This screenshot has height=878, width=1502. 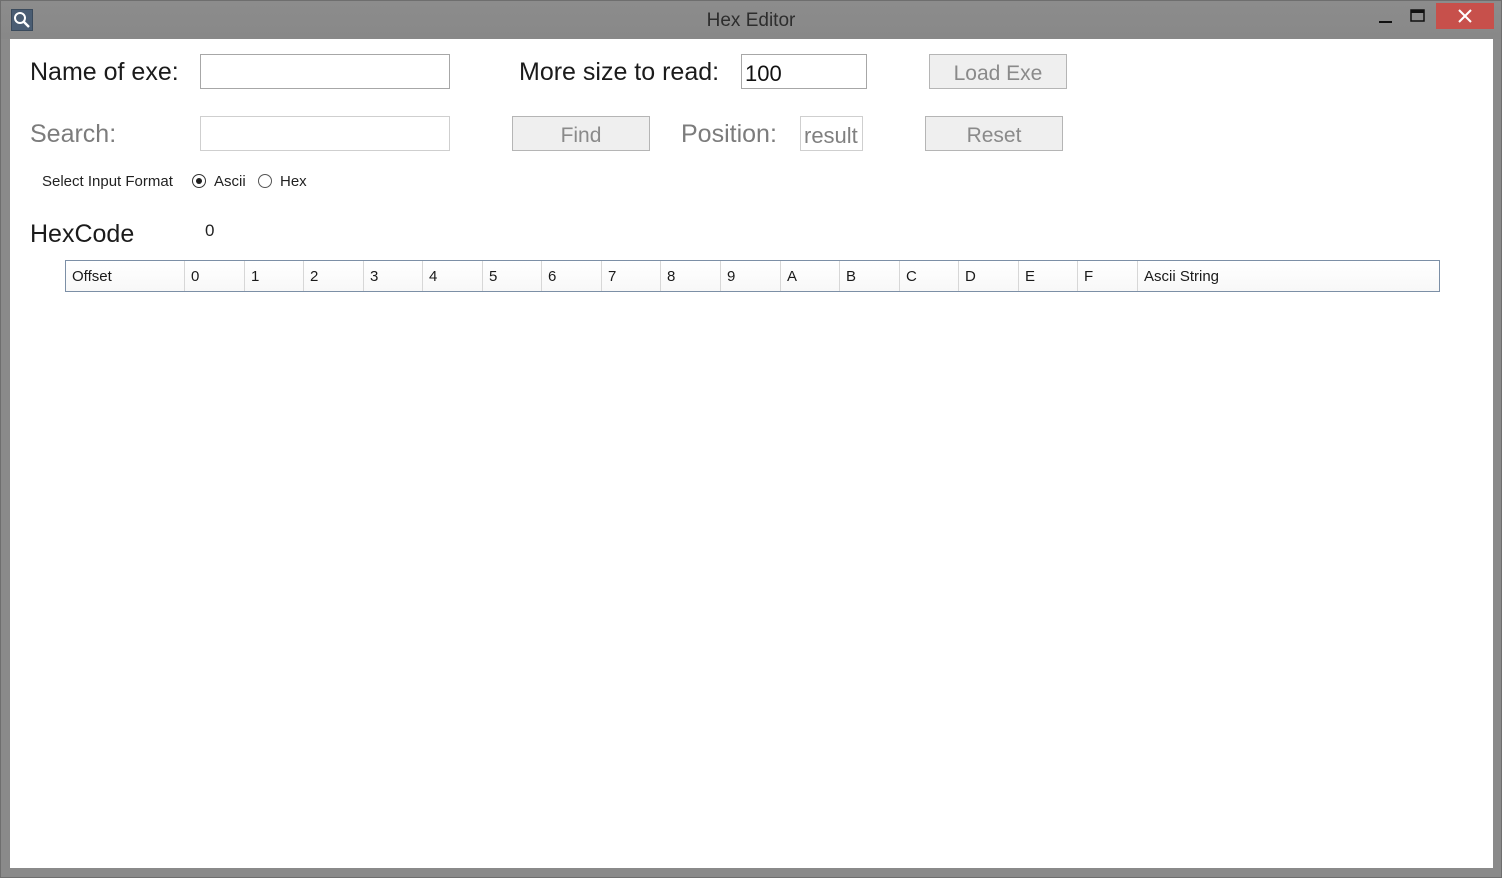 I want to click on column-header-offset: Offset, so click(x=125, y=276).